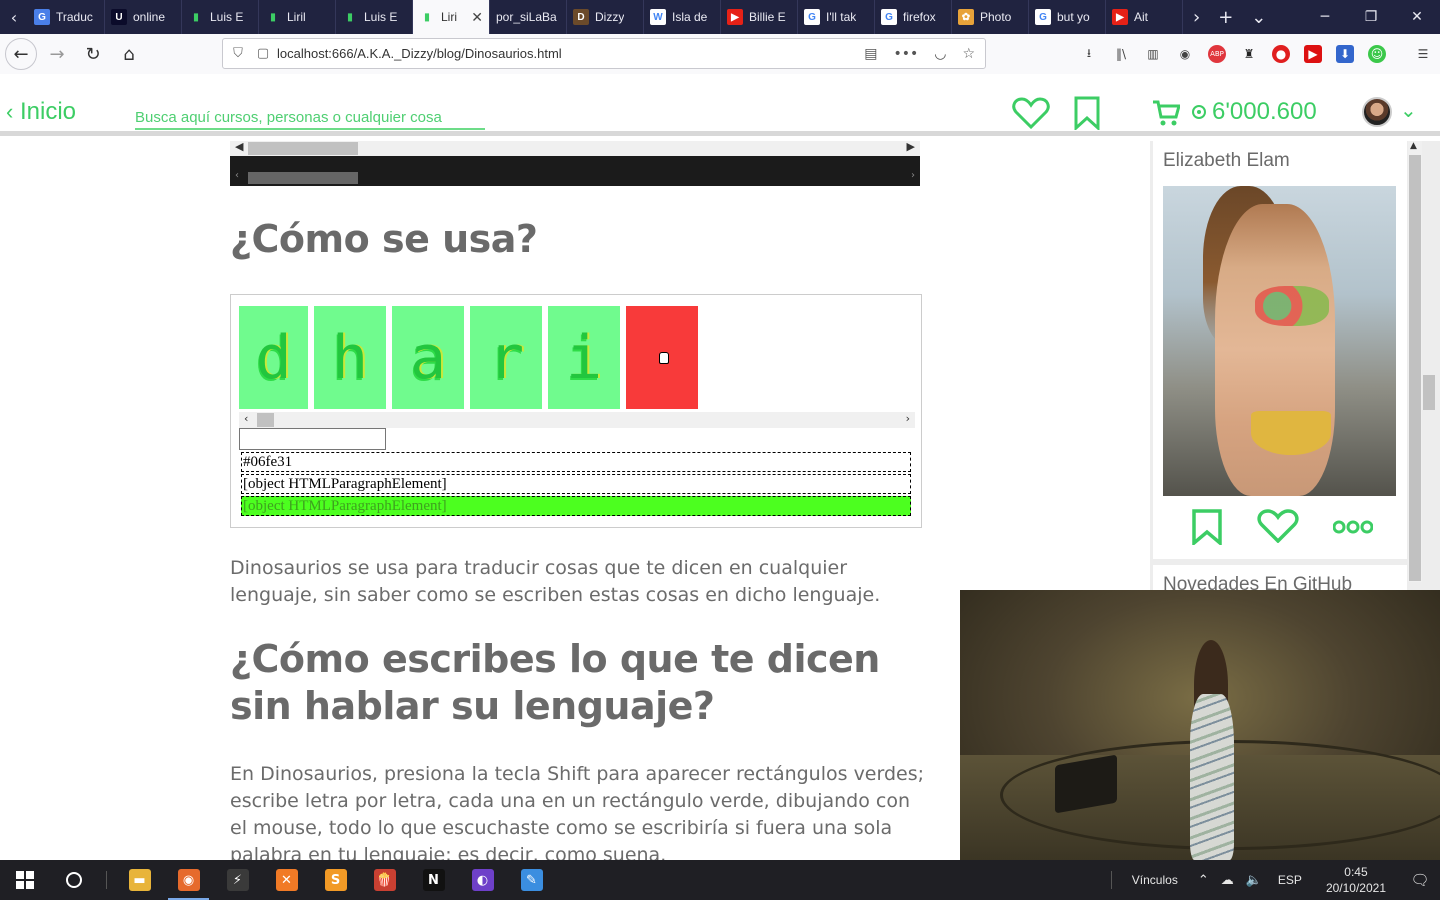 This screenshot has width=1440, height=900. I want to click on letter-rect: d, so click(273, 357).